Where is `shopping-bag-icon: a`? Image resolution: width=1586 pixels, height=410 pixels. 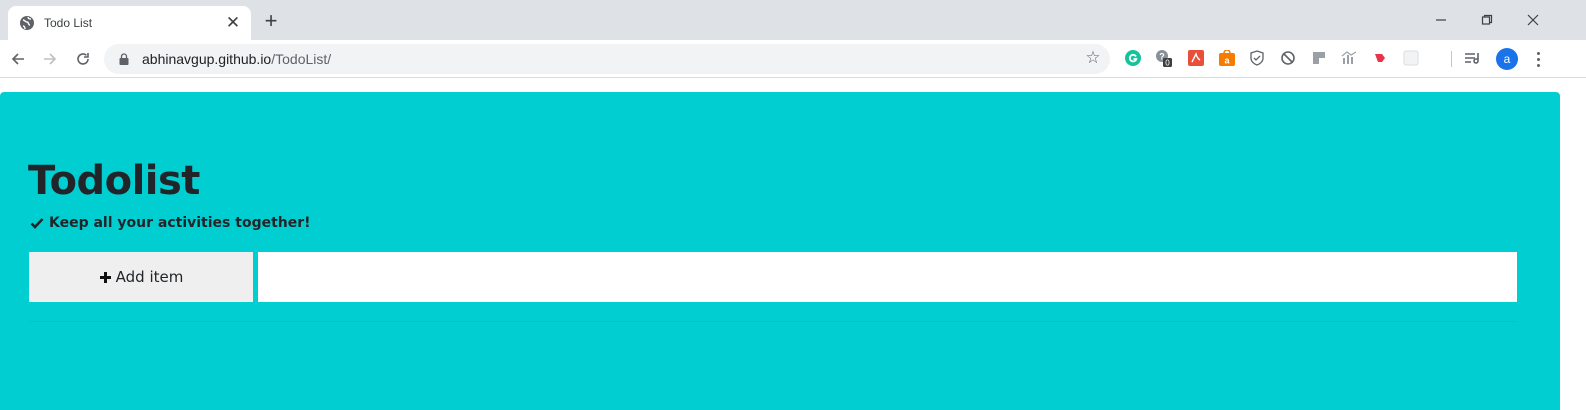
shopping-bag-icon: a is located at coordinates (1227, 58).